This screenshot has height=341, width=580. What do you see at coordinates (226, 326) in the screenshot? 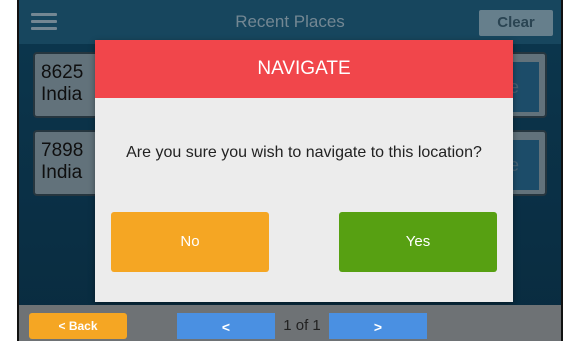
I see `previous-page-button: <` at bounding box center [226, 326].